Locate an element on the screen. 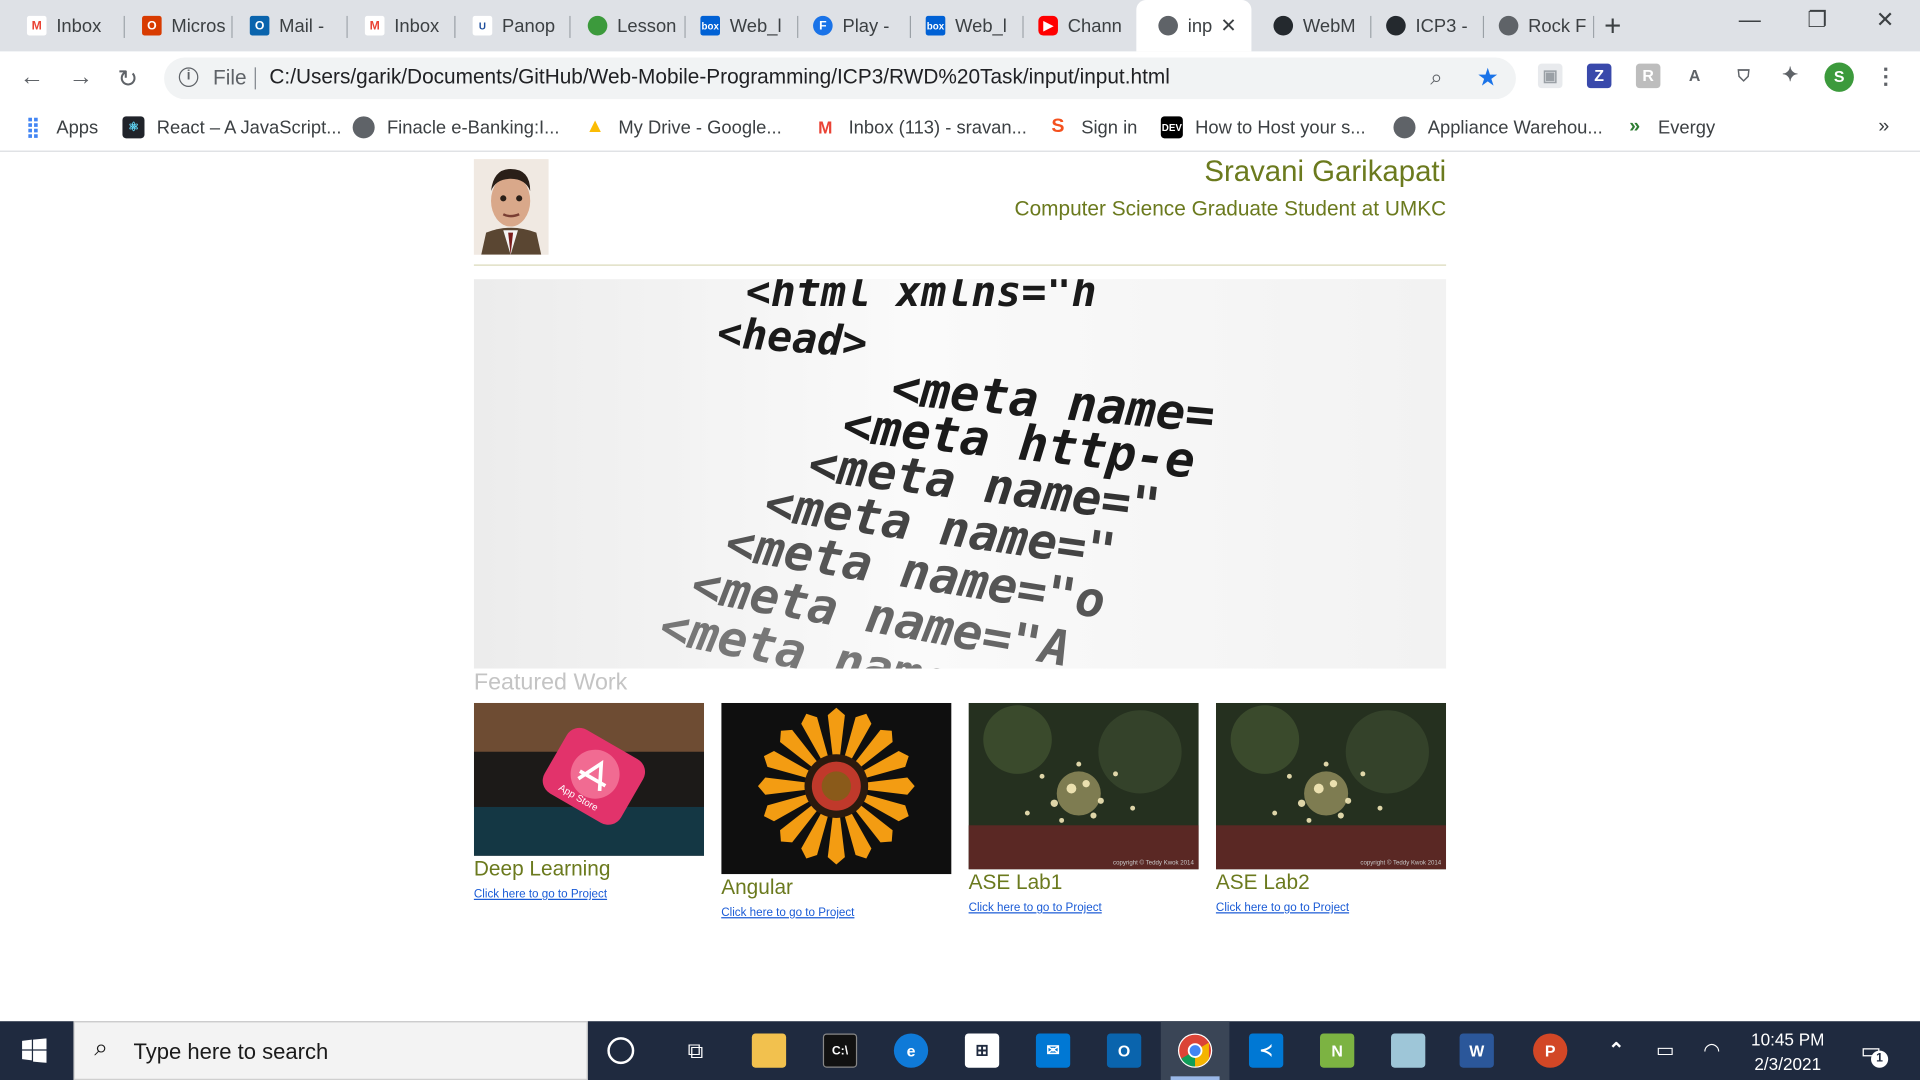 Image resolution: width=1920 pixels, height=1080 pixels. clock-time: 10:45 PM is located at coordinates (1788, 1039).